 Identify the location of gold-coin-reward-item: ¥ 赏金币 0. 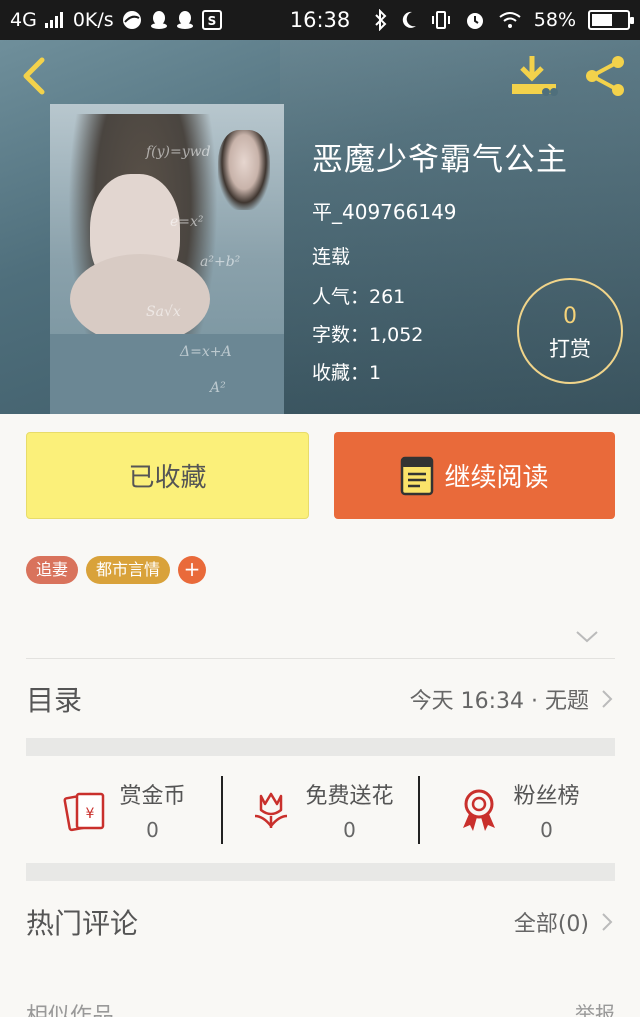
(123, 809).